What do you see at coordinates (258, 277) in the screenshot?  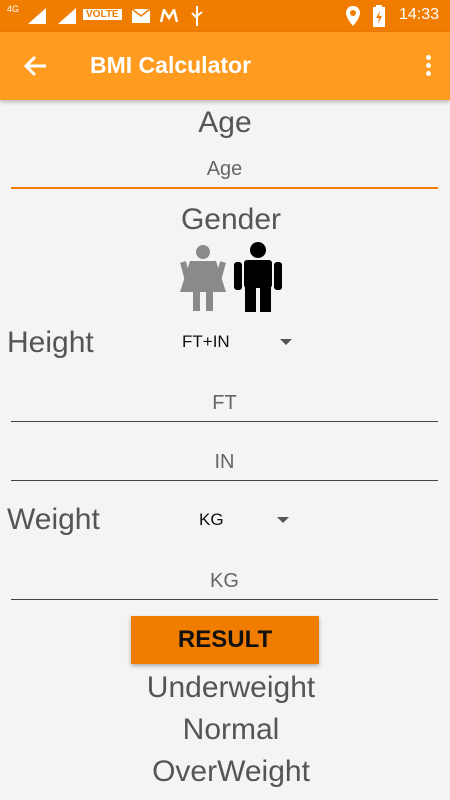 I see `male-icon` at bounding box center [258, 277].